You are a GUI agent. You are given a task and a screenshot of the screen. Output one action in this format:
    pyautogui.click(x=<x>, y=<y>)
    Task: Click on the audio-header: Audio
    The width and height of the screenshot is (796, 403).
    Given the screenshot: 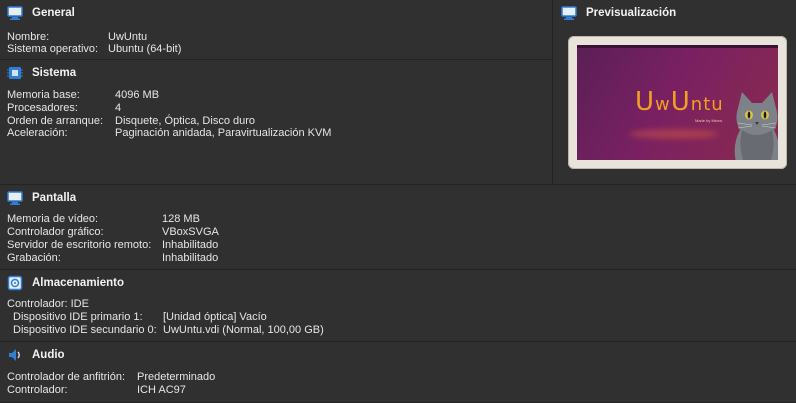 What is the action you would take?
    pyautogui.click(x=36, y=355)
    